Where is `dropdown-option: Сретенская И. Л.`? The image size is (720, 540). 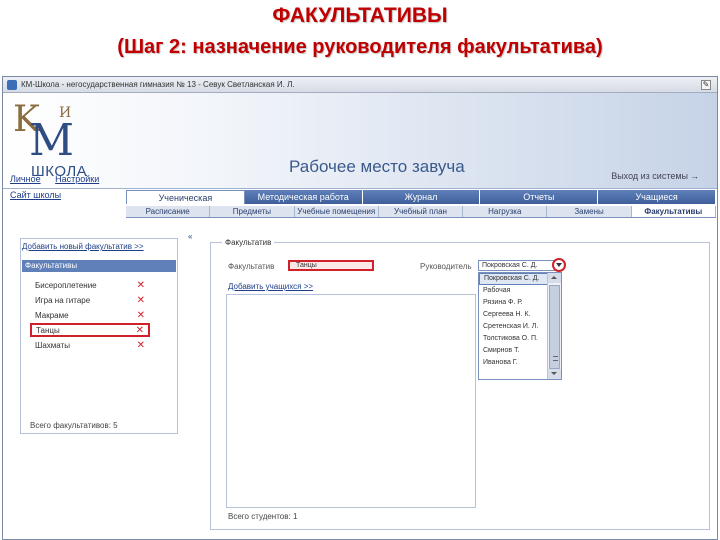 dropdown-option: Сретенская И. Л. is located at coordinates (514, 327).